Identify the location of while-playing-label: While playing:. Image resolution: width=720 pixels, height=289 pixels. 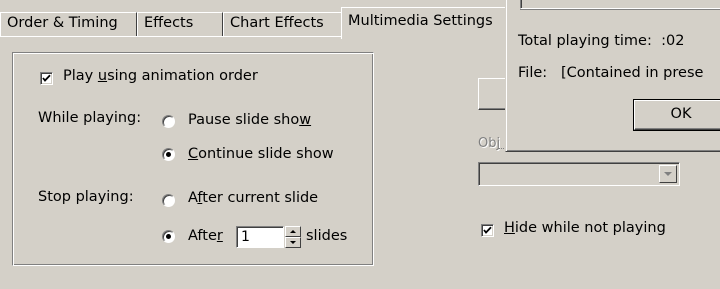
(90, 118).